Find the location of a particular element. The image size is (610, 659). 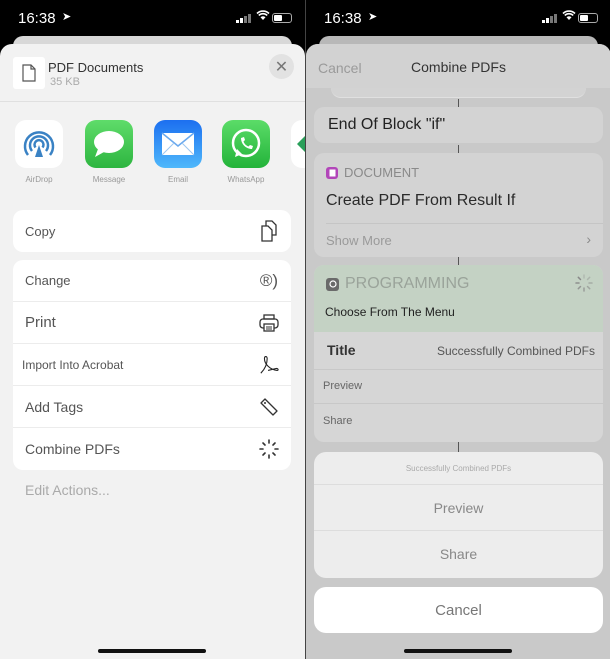

whatsapp-icon is located at coordinates (246, 144).